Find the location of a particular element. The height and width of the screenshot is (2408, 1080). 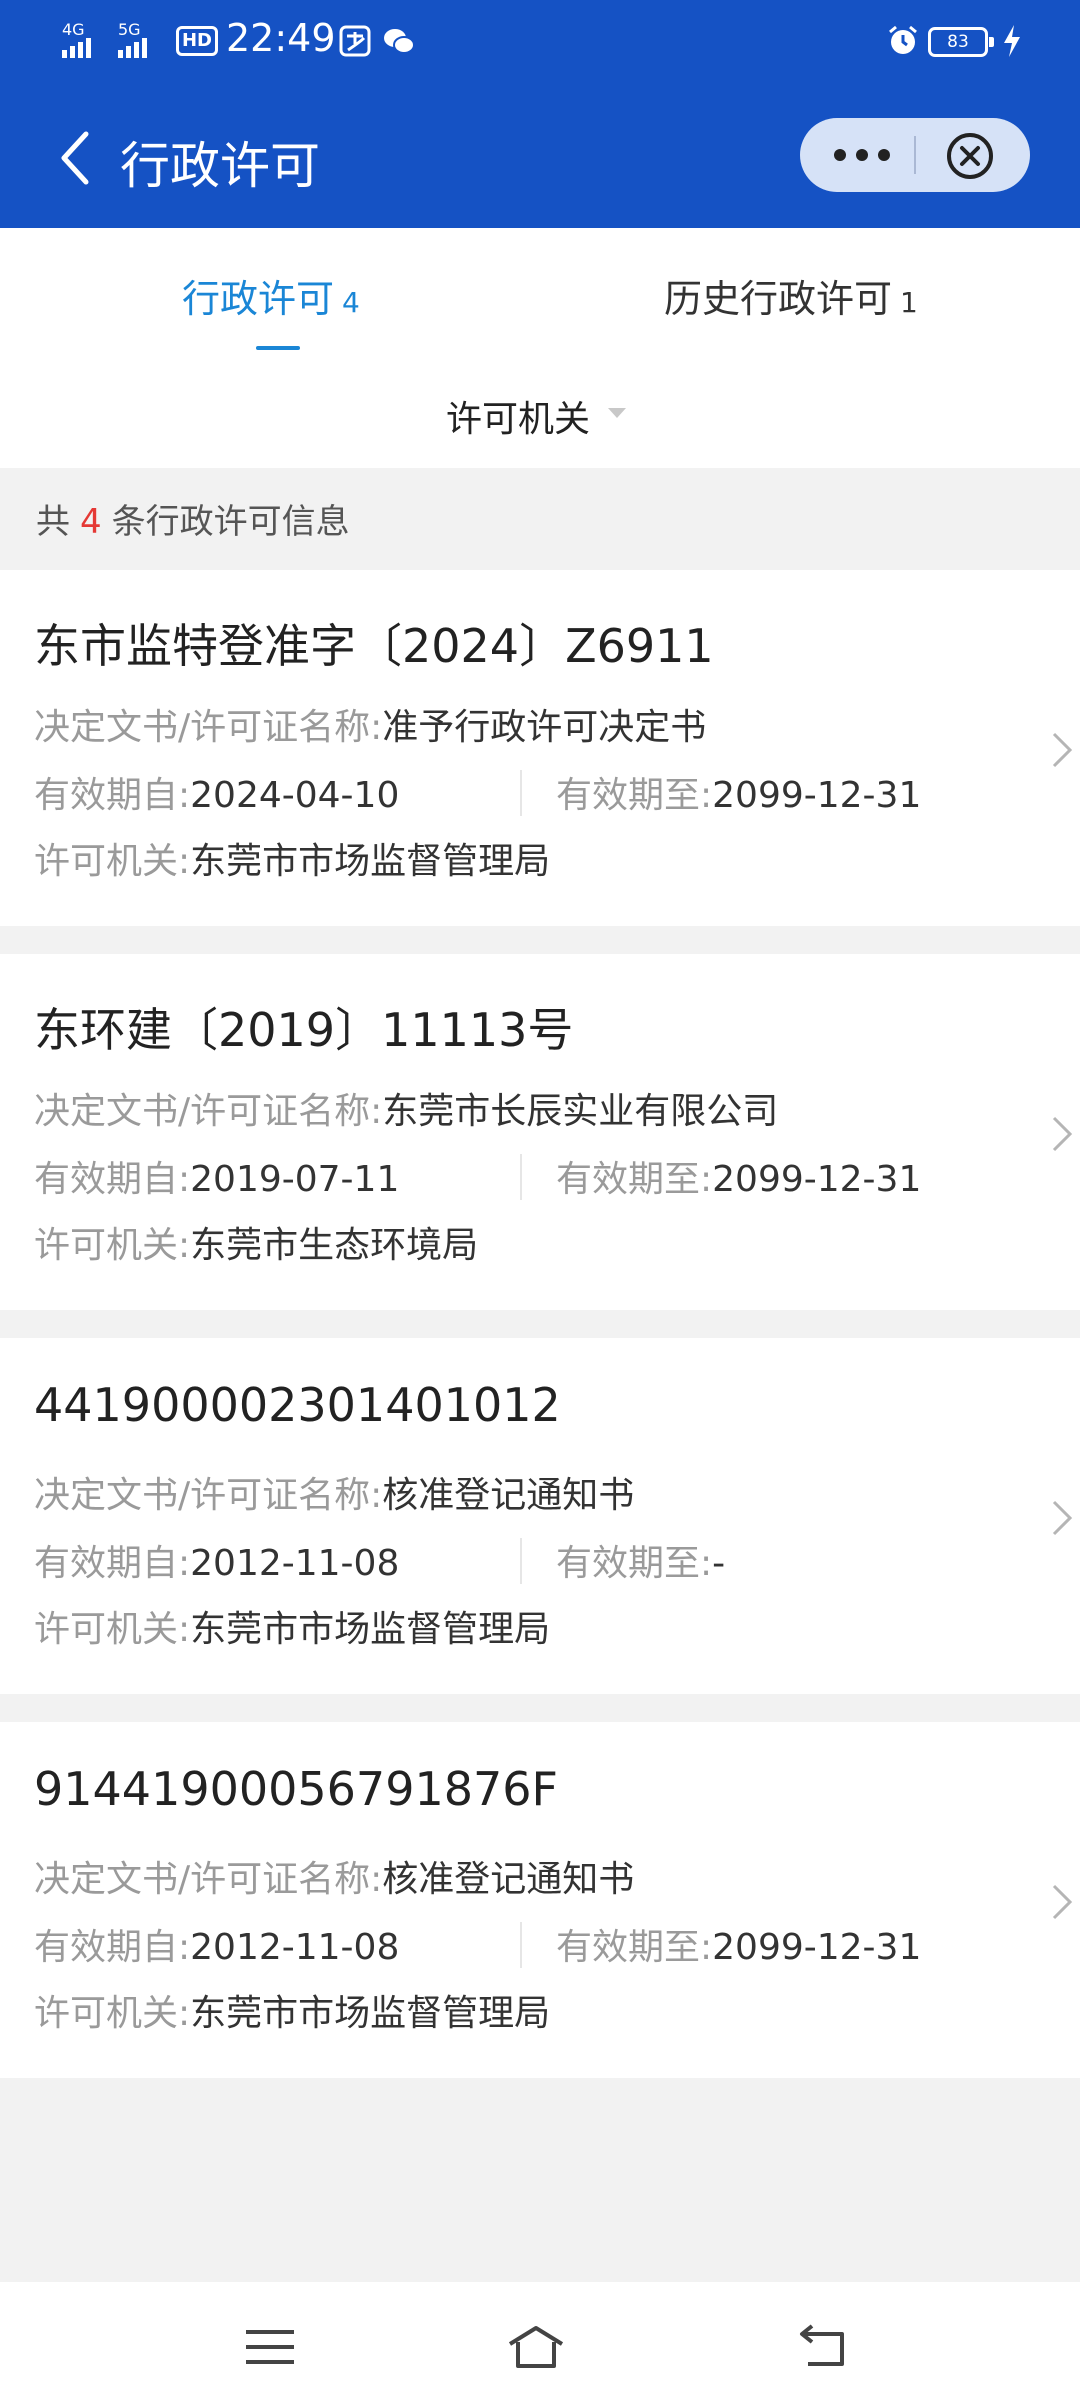

tab-history-license: 历史行政许可 1 is located at coordinates (791, 295).